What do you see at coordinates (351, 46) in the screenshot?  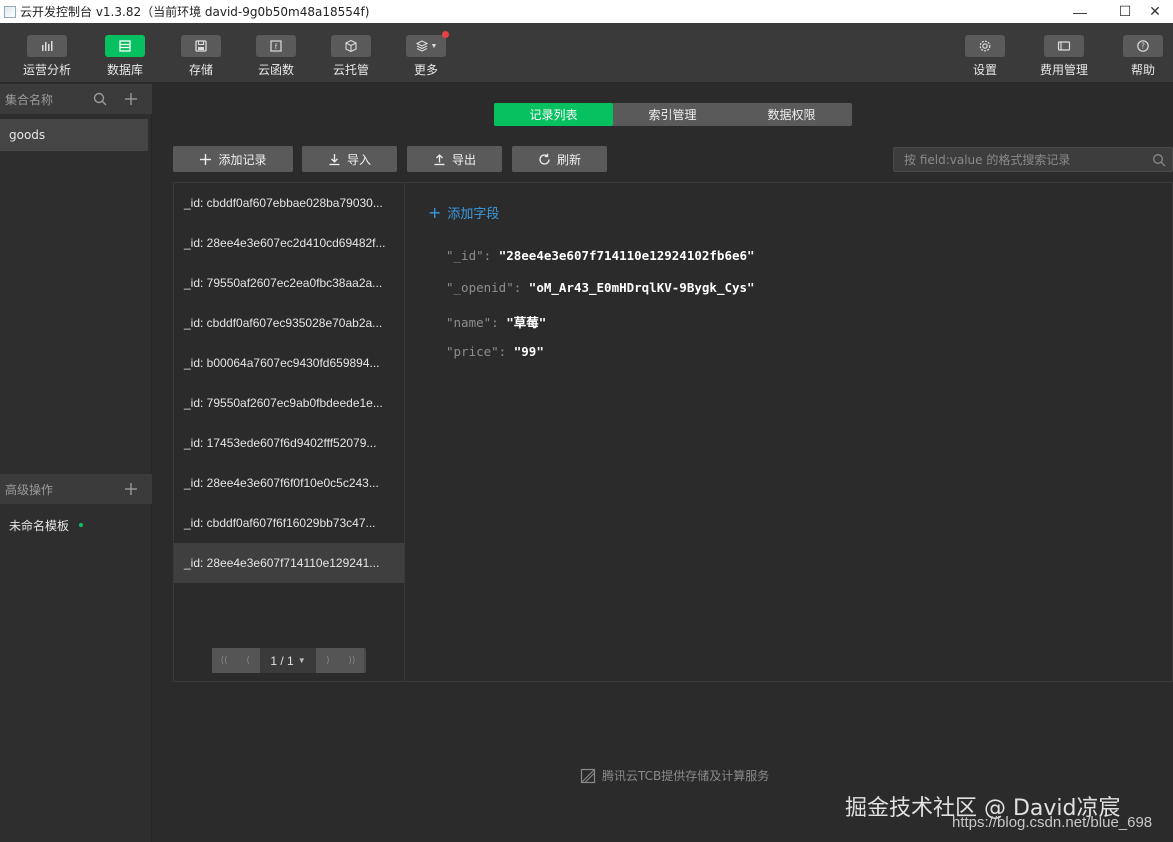 I see `cube-icon` at bounding box center [351, 46].